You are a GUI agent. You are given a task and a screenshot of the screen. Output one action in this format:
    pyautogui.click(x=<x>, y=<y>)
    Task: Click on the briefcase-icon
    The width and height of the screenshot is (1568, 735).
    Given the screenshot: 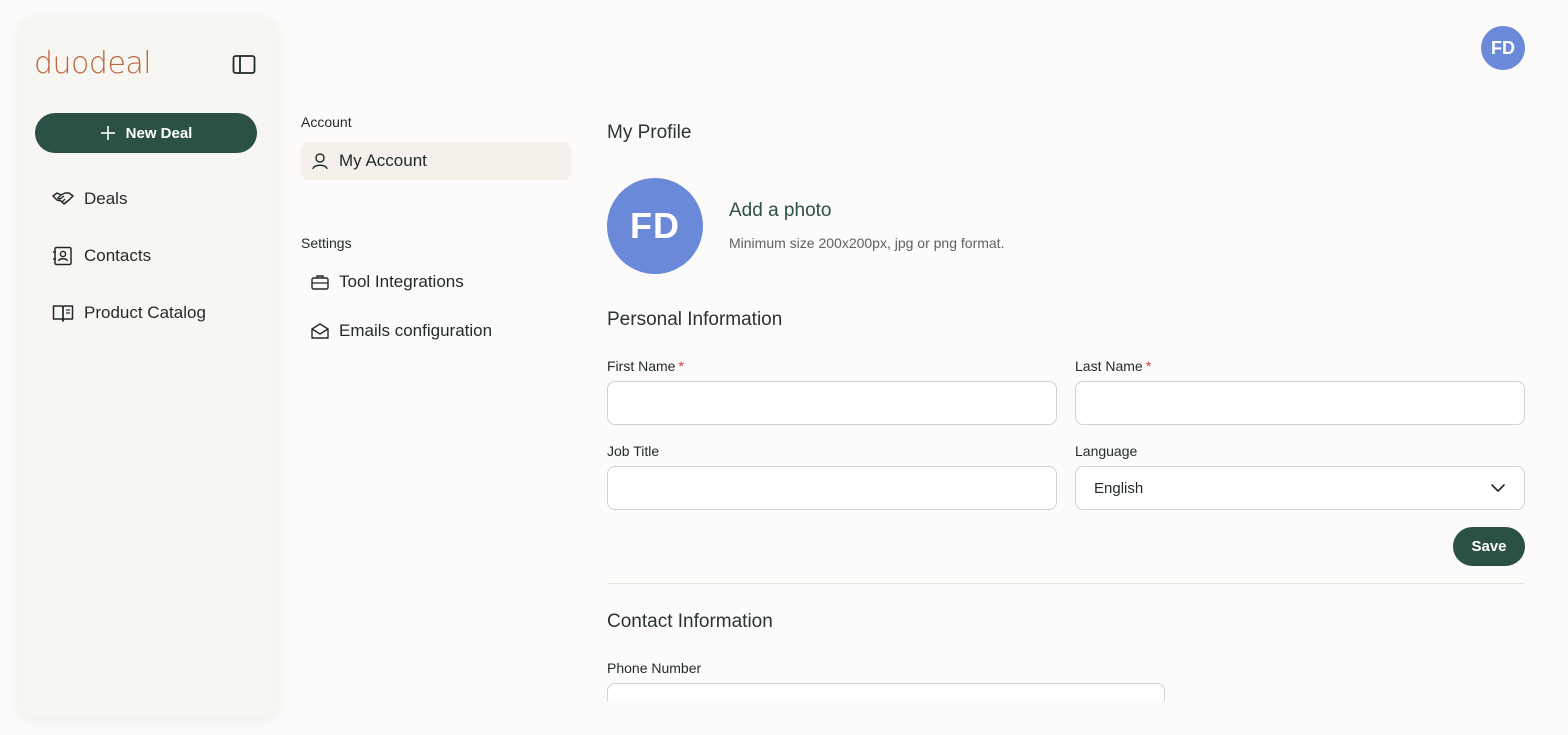 What is the action you would take?
    pyautogui.click(x=320, y=282)
    